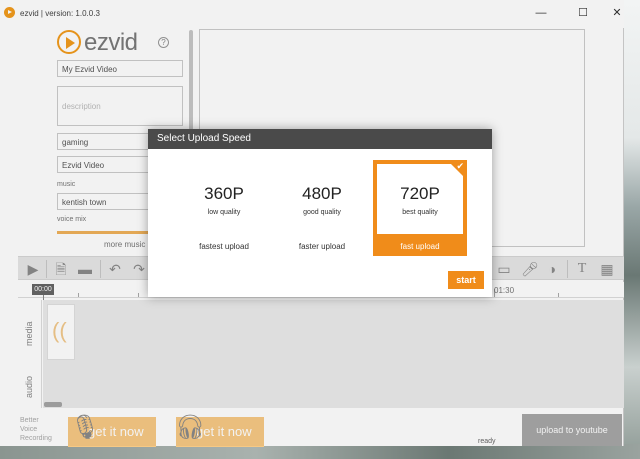 This screenshot has height=459, width=640. What do you see at coordinates (466, 280) in the screenshot?
I see `start-button: start` at bounding box center [466, 280].